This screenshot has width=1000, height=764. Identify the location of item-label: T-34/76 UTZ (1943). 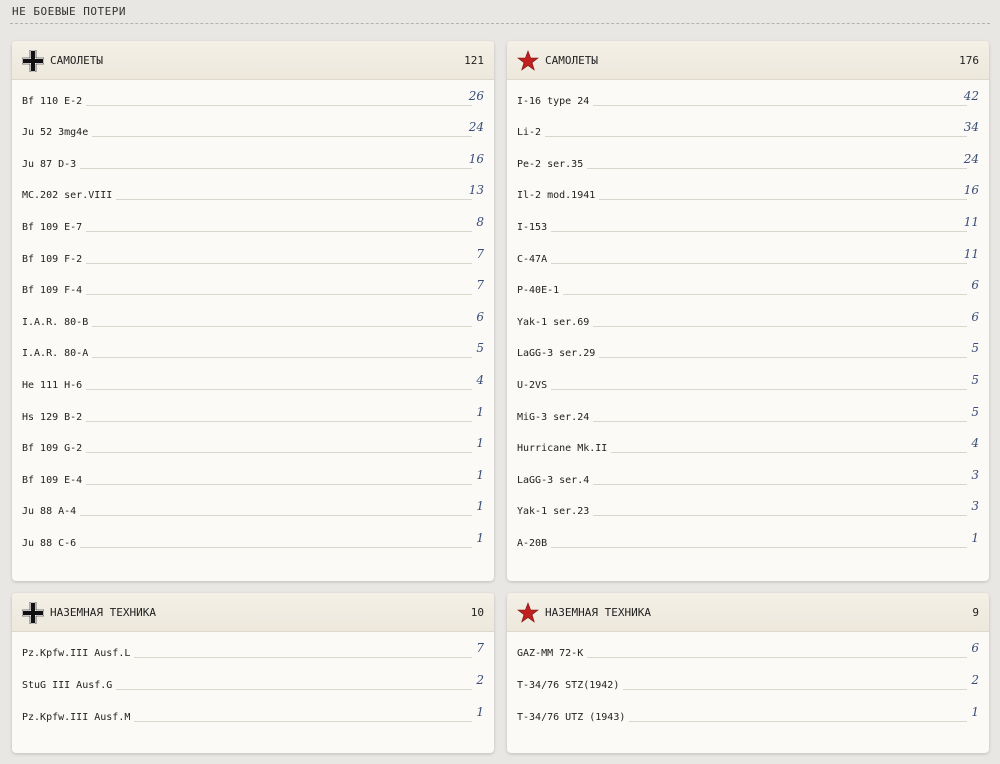
(573, 717).